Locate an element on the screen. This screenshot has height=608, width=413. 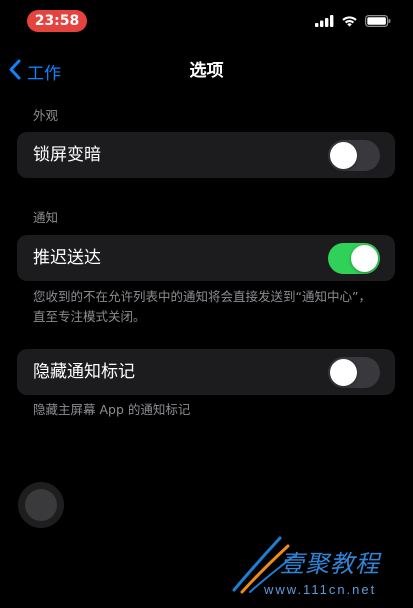
assistive-touch-button is located at coordinates (41, 505).